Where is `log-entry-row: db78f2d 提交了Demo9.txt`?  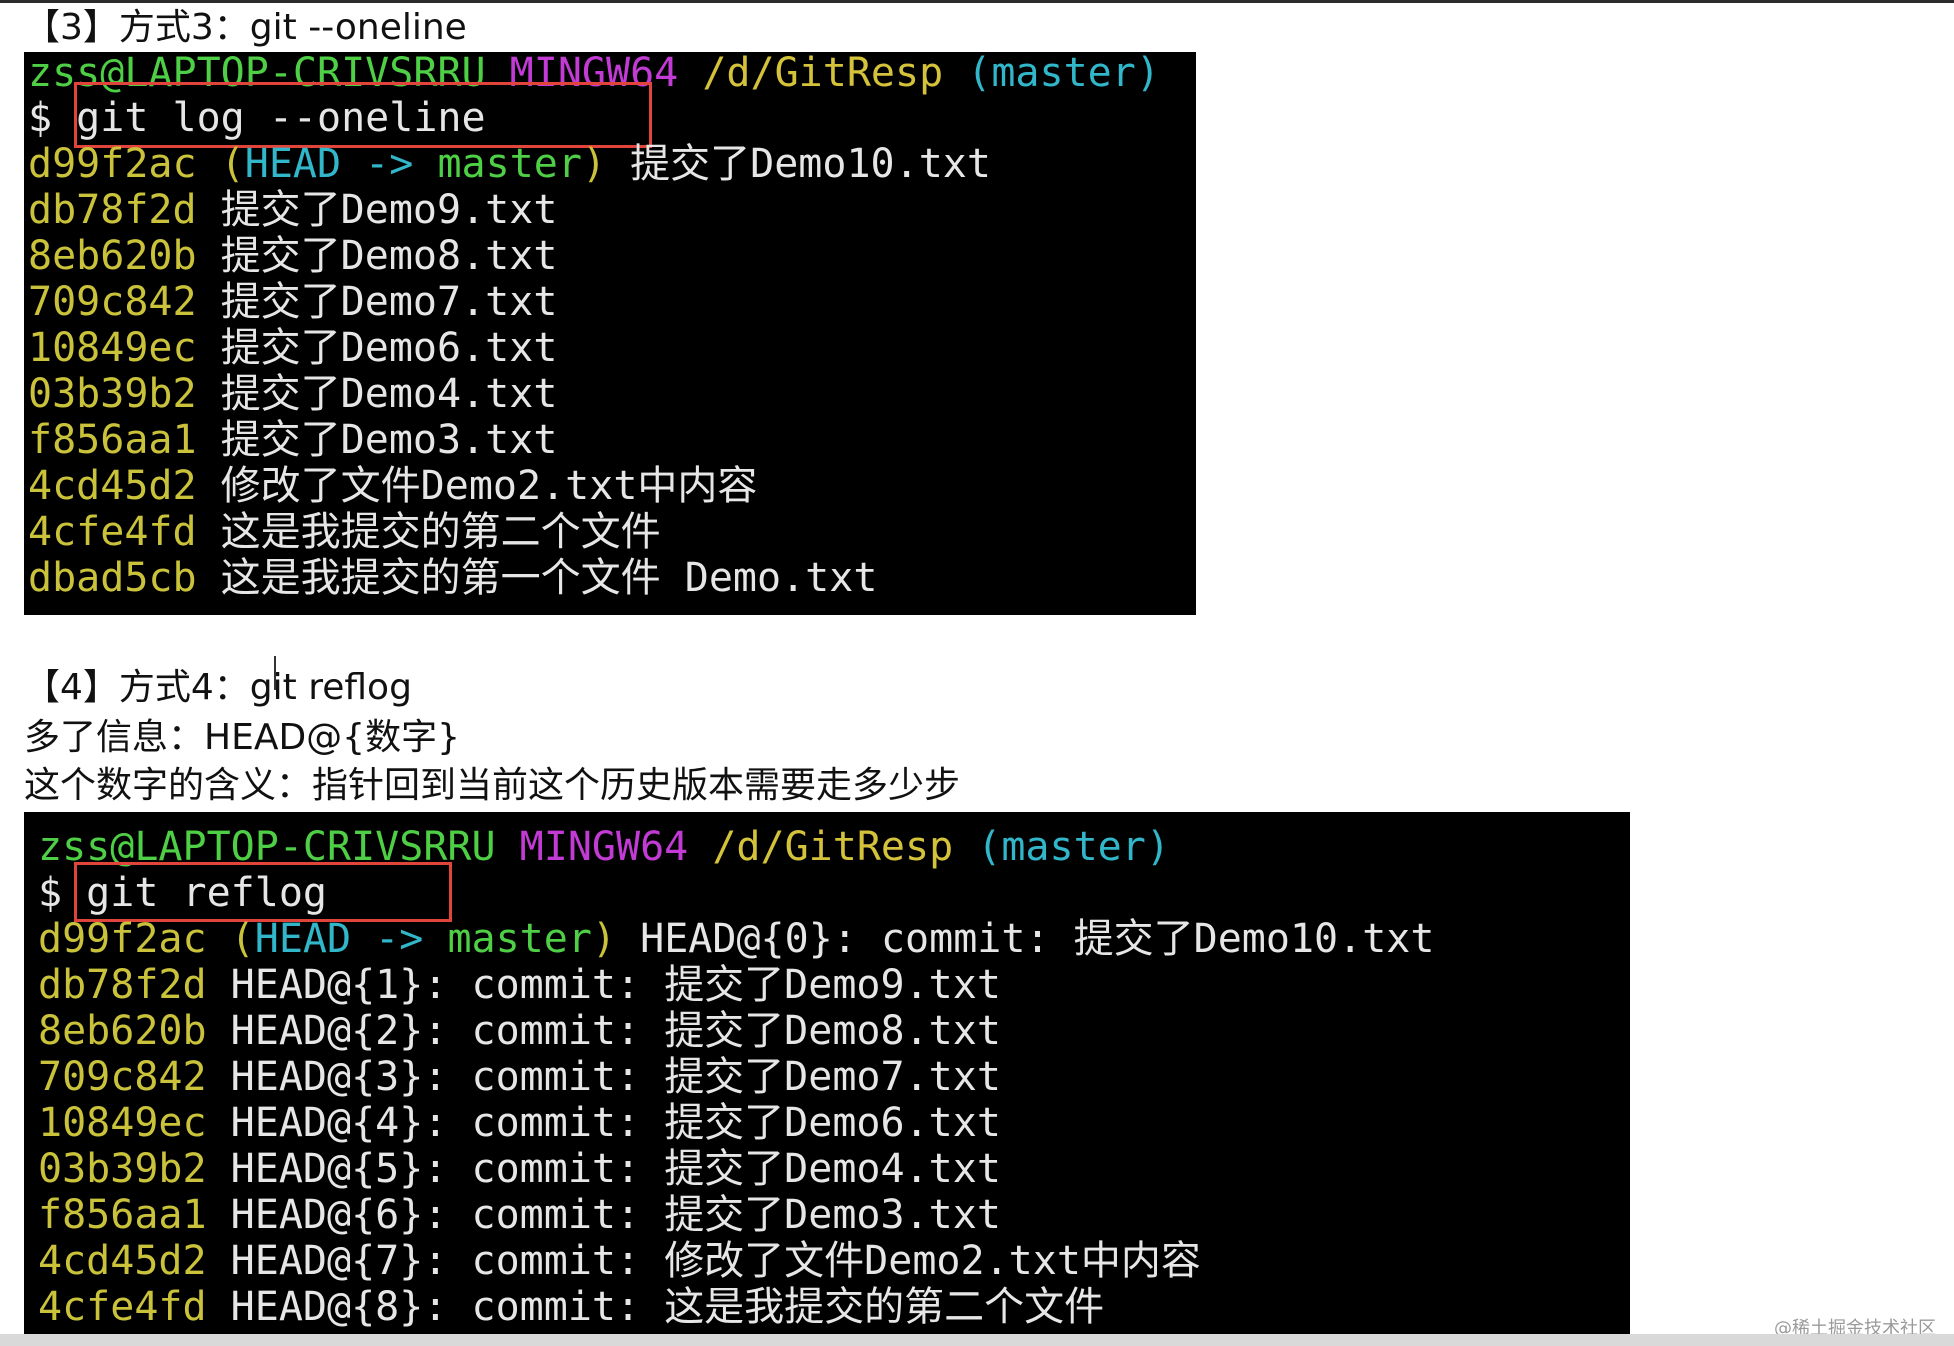
log-entry-row: db78f2d 提交了Demo9.txt is located at coordinates (292, 210).